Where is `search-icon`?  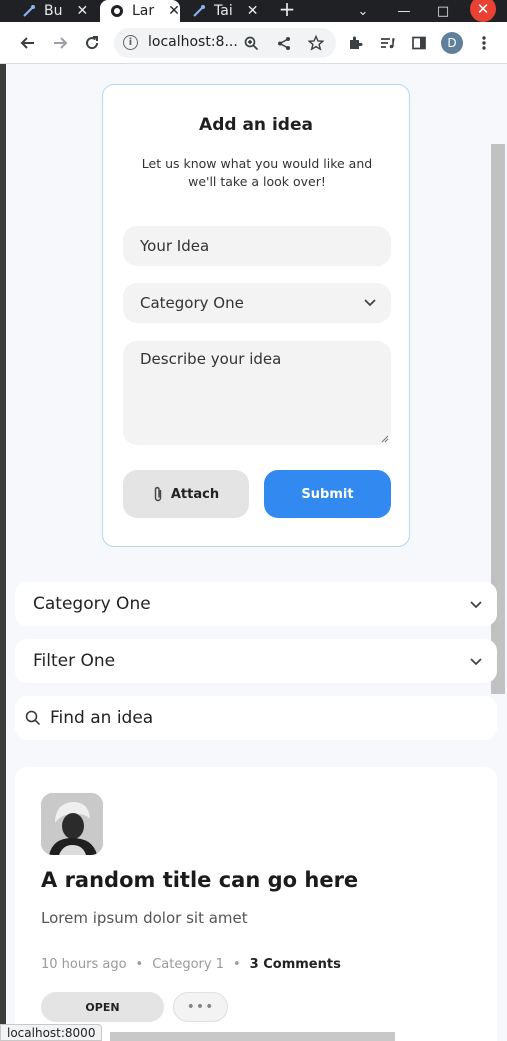
search-icon is located at coordinates (33, 718).